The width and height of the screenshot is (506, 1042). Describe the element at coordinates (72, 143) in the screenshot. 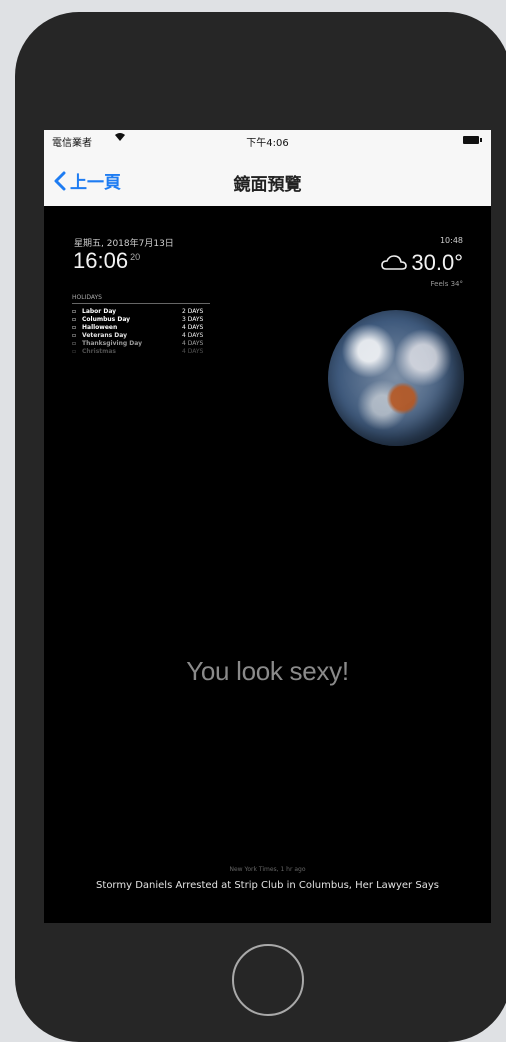

I see `carrier-label: 電信業者` at that location.